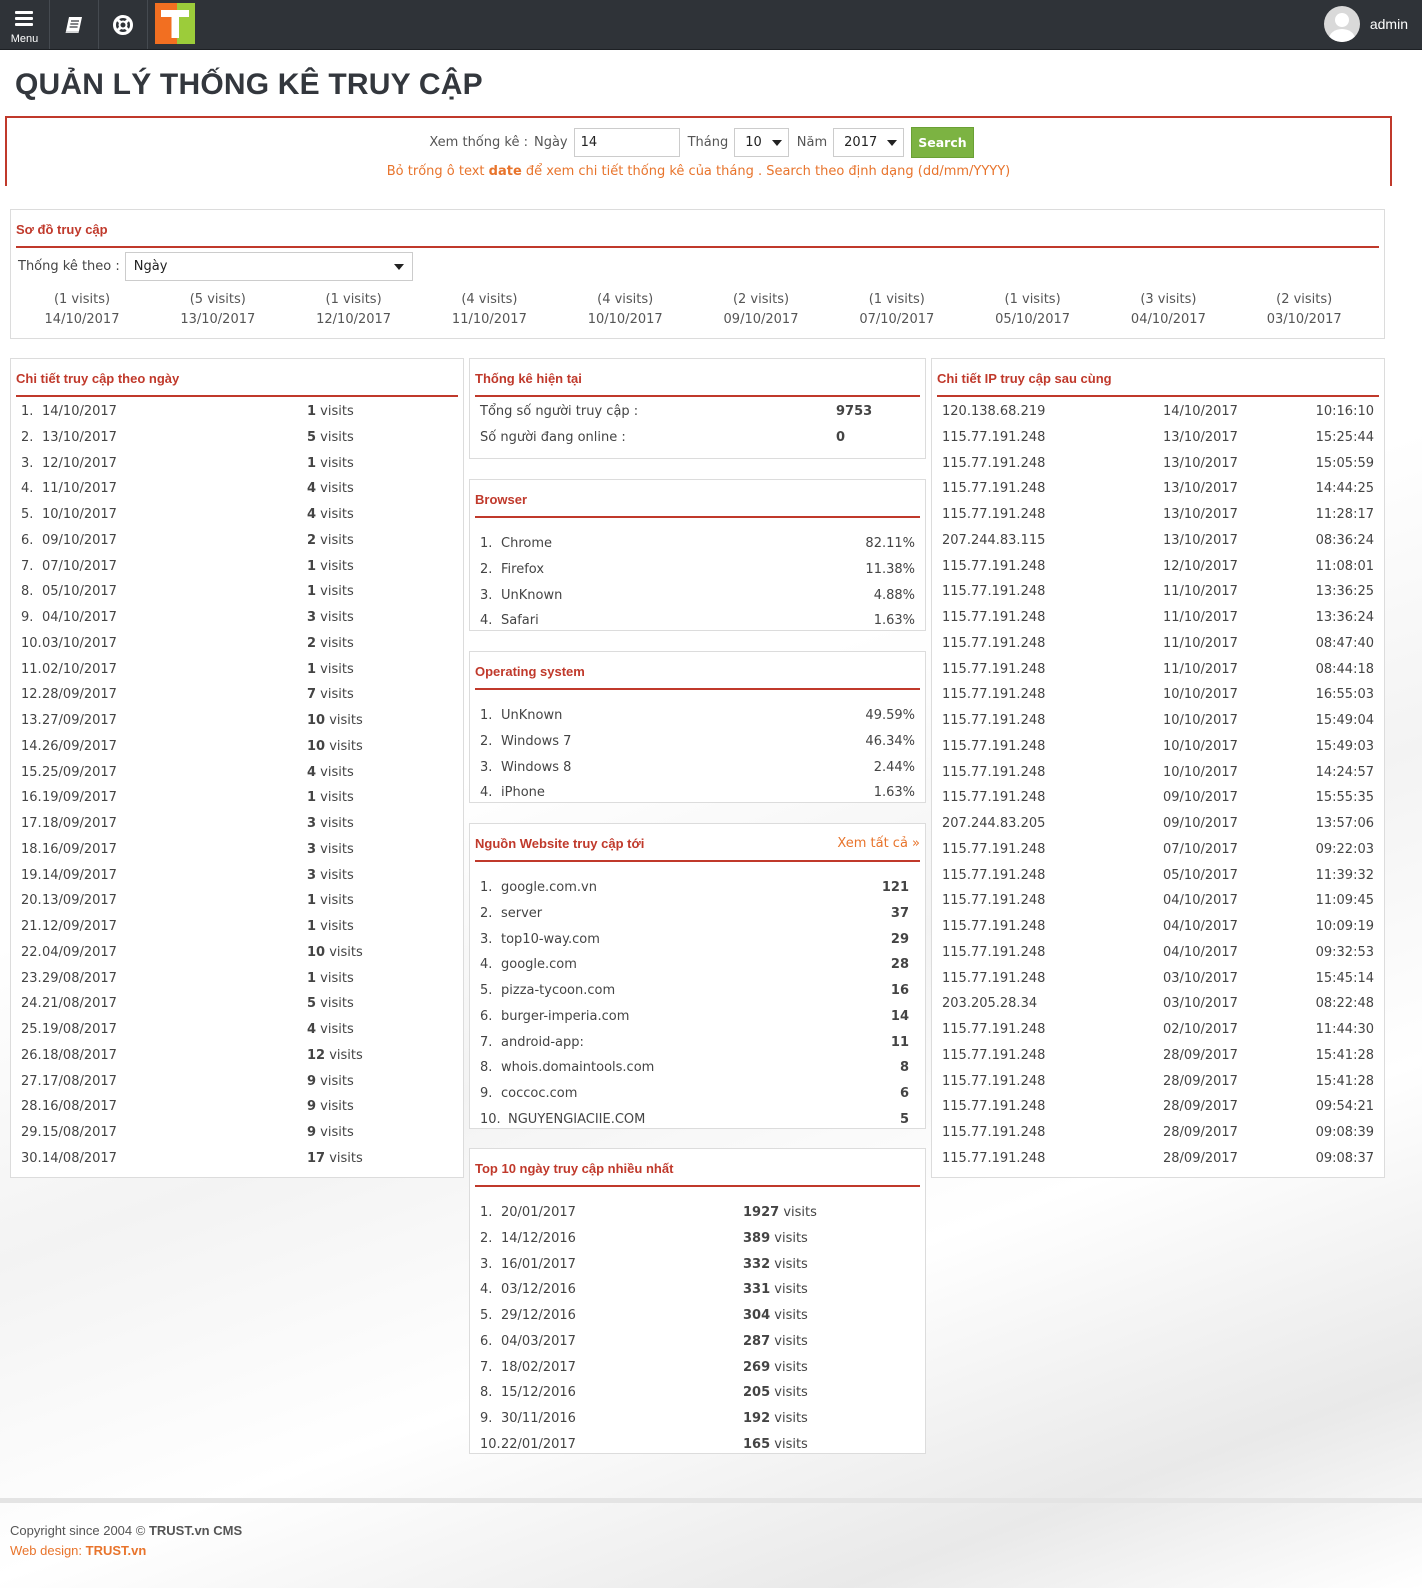 The height and width of the screenshot is (1588, 1422). What do you see at coordinates (697, 544) in the screenshot?
I see `list-item: 1. Chrome 82.11%` at bounding box center [697, 544].